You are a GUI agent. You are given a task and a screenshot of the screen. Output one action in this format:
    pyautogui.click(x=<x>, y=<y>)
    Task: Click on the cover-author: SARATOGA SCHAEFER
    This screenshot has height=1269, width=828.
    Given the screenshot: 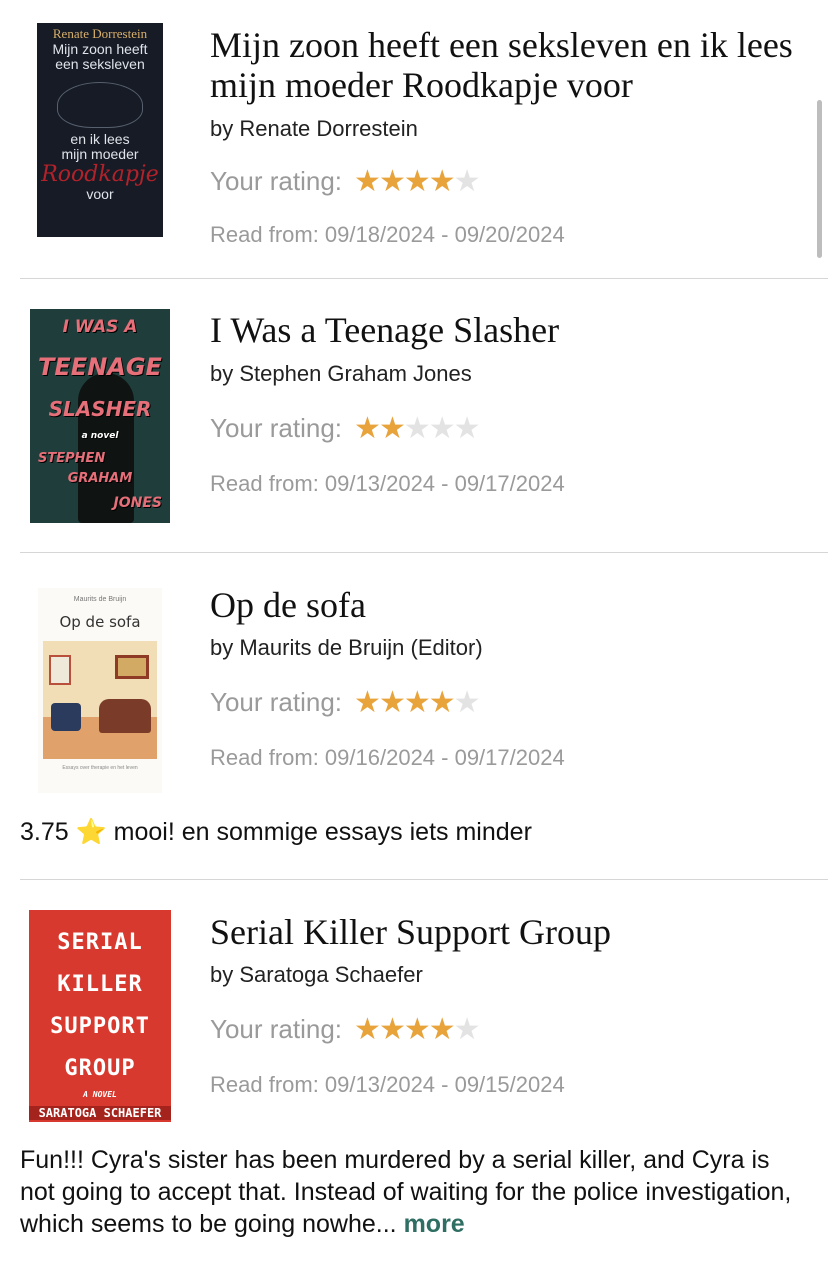 What is the action you would take?
    pyautogui.click(x=100, y=1113)
    